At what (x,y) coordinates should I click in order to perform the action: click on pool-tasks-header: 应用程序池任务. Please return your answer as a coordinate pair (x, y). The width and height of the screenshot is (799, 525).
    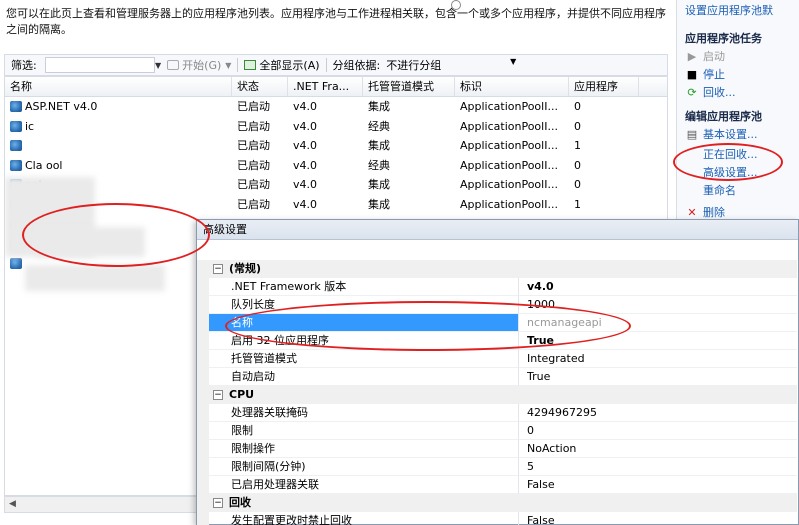
    Looking at the image, I should click on (723, 38).